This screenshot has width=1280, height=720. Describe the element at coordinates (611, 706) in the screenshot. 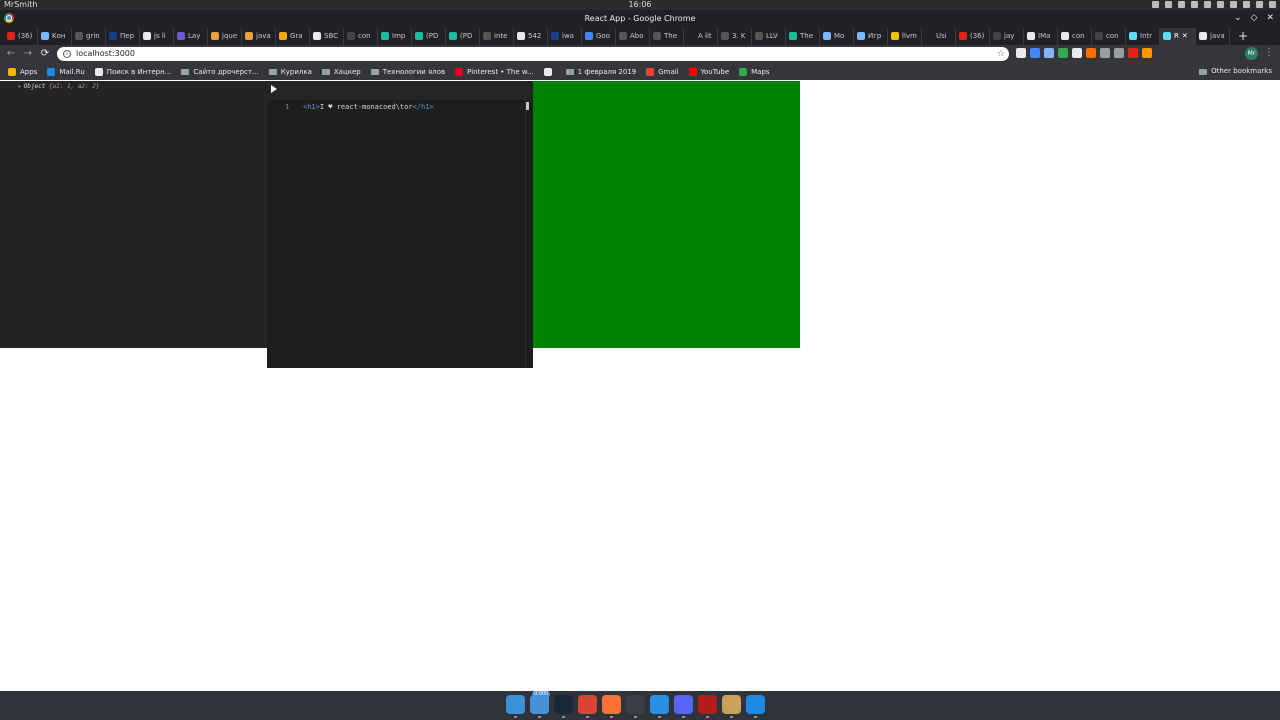

I see `firefox-app-icon` at that location.